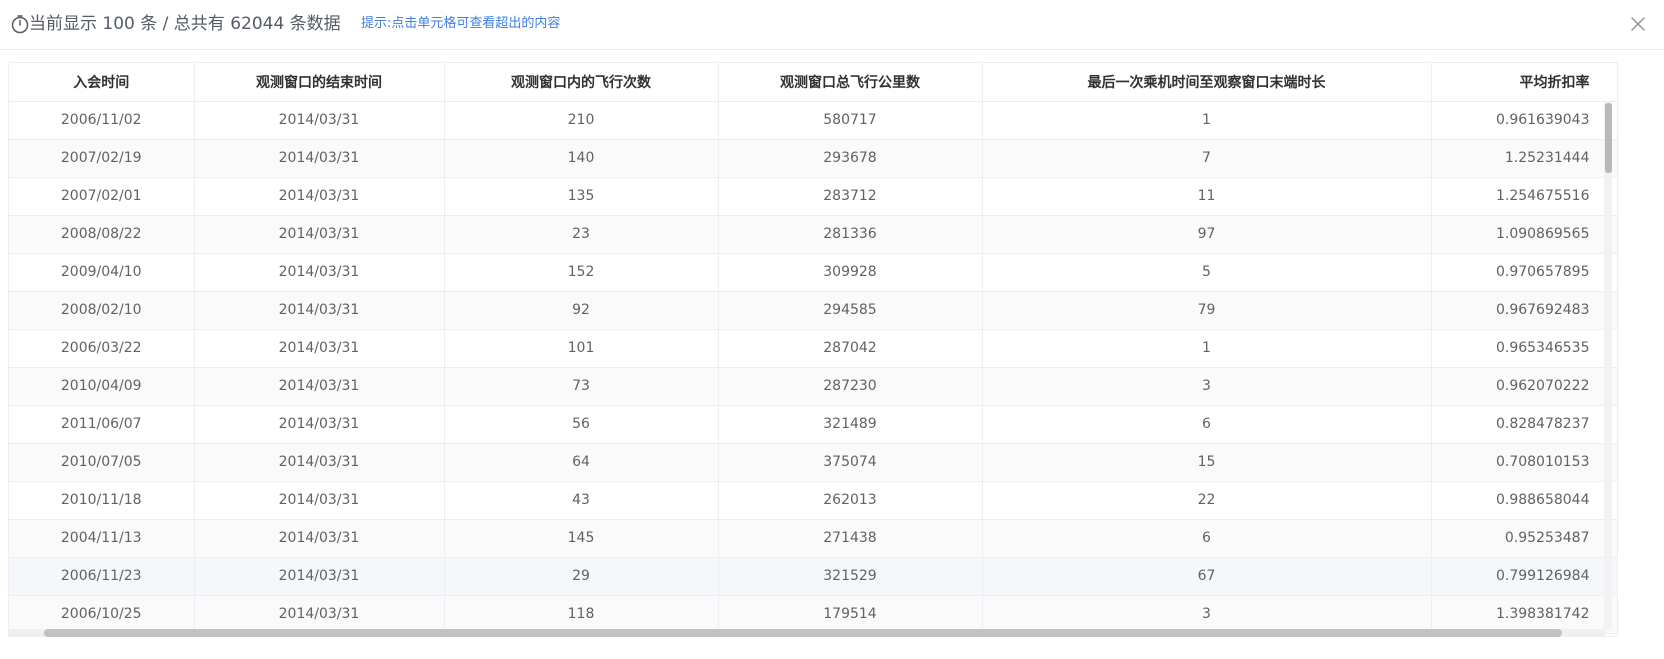 This screenshot has height=659, width=1664. What do you see at coordinates (581, 196) in the screenshot?
I see `table-cell: 135` at bounding box center [581, 196].